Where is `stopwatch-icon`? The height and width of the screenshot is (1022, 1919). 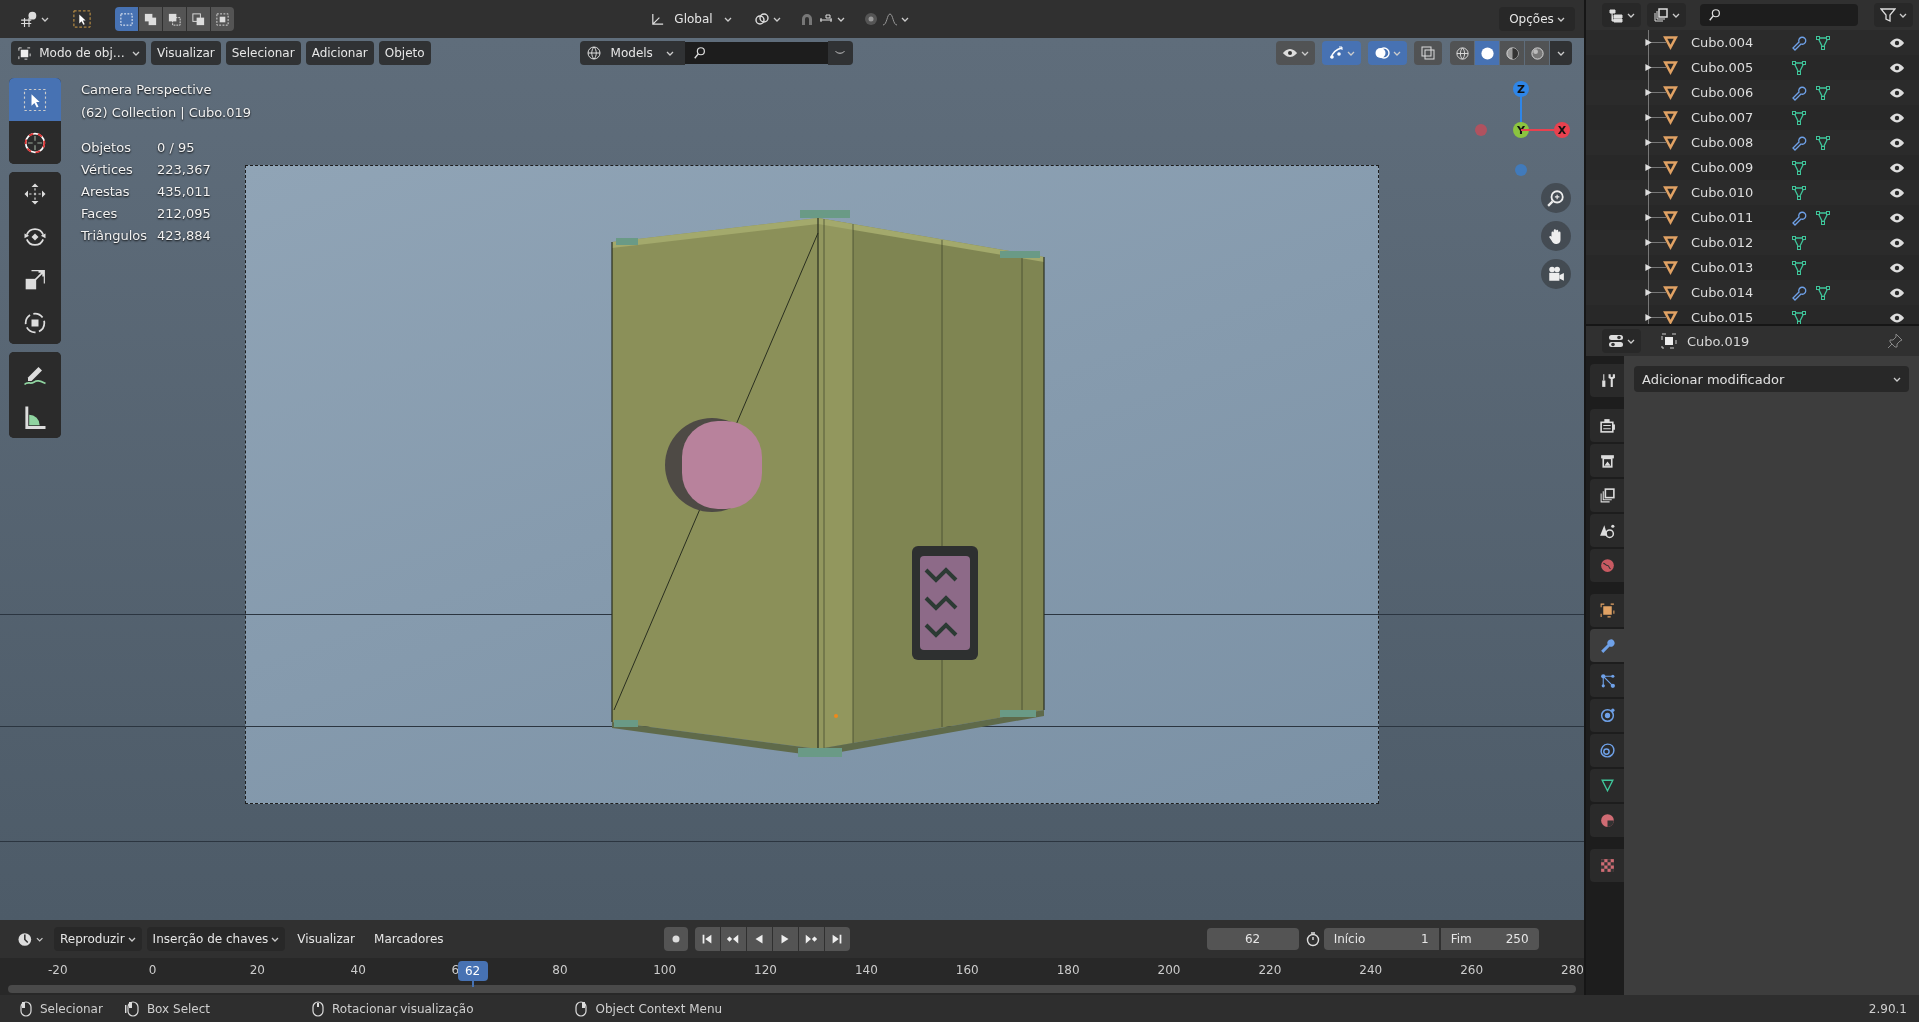 stopwatch-icon is located at coordinates (1312, 939).